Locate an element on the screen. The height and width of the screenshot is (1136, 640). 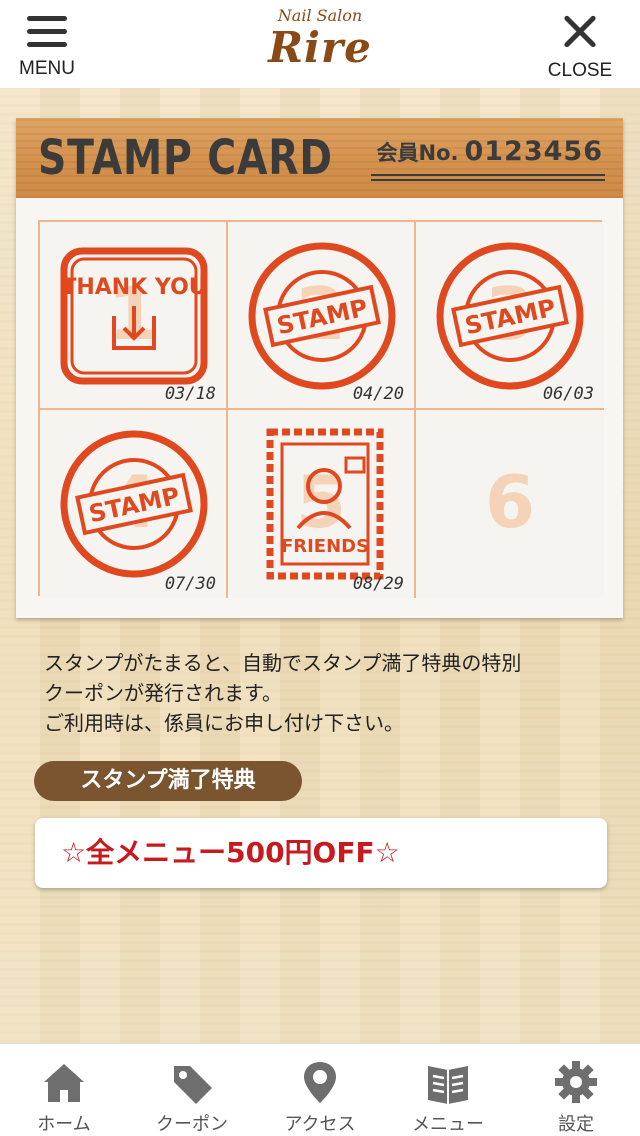
bottom-tab-bar: ホーム クーポン アクセス メニュー 設定 is located at coordinates (320, 1089).